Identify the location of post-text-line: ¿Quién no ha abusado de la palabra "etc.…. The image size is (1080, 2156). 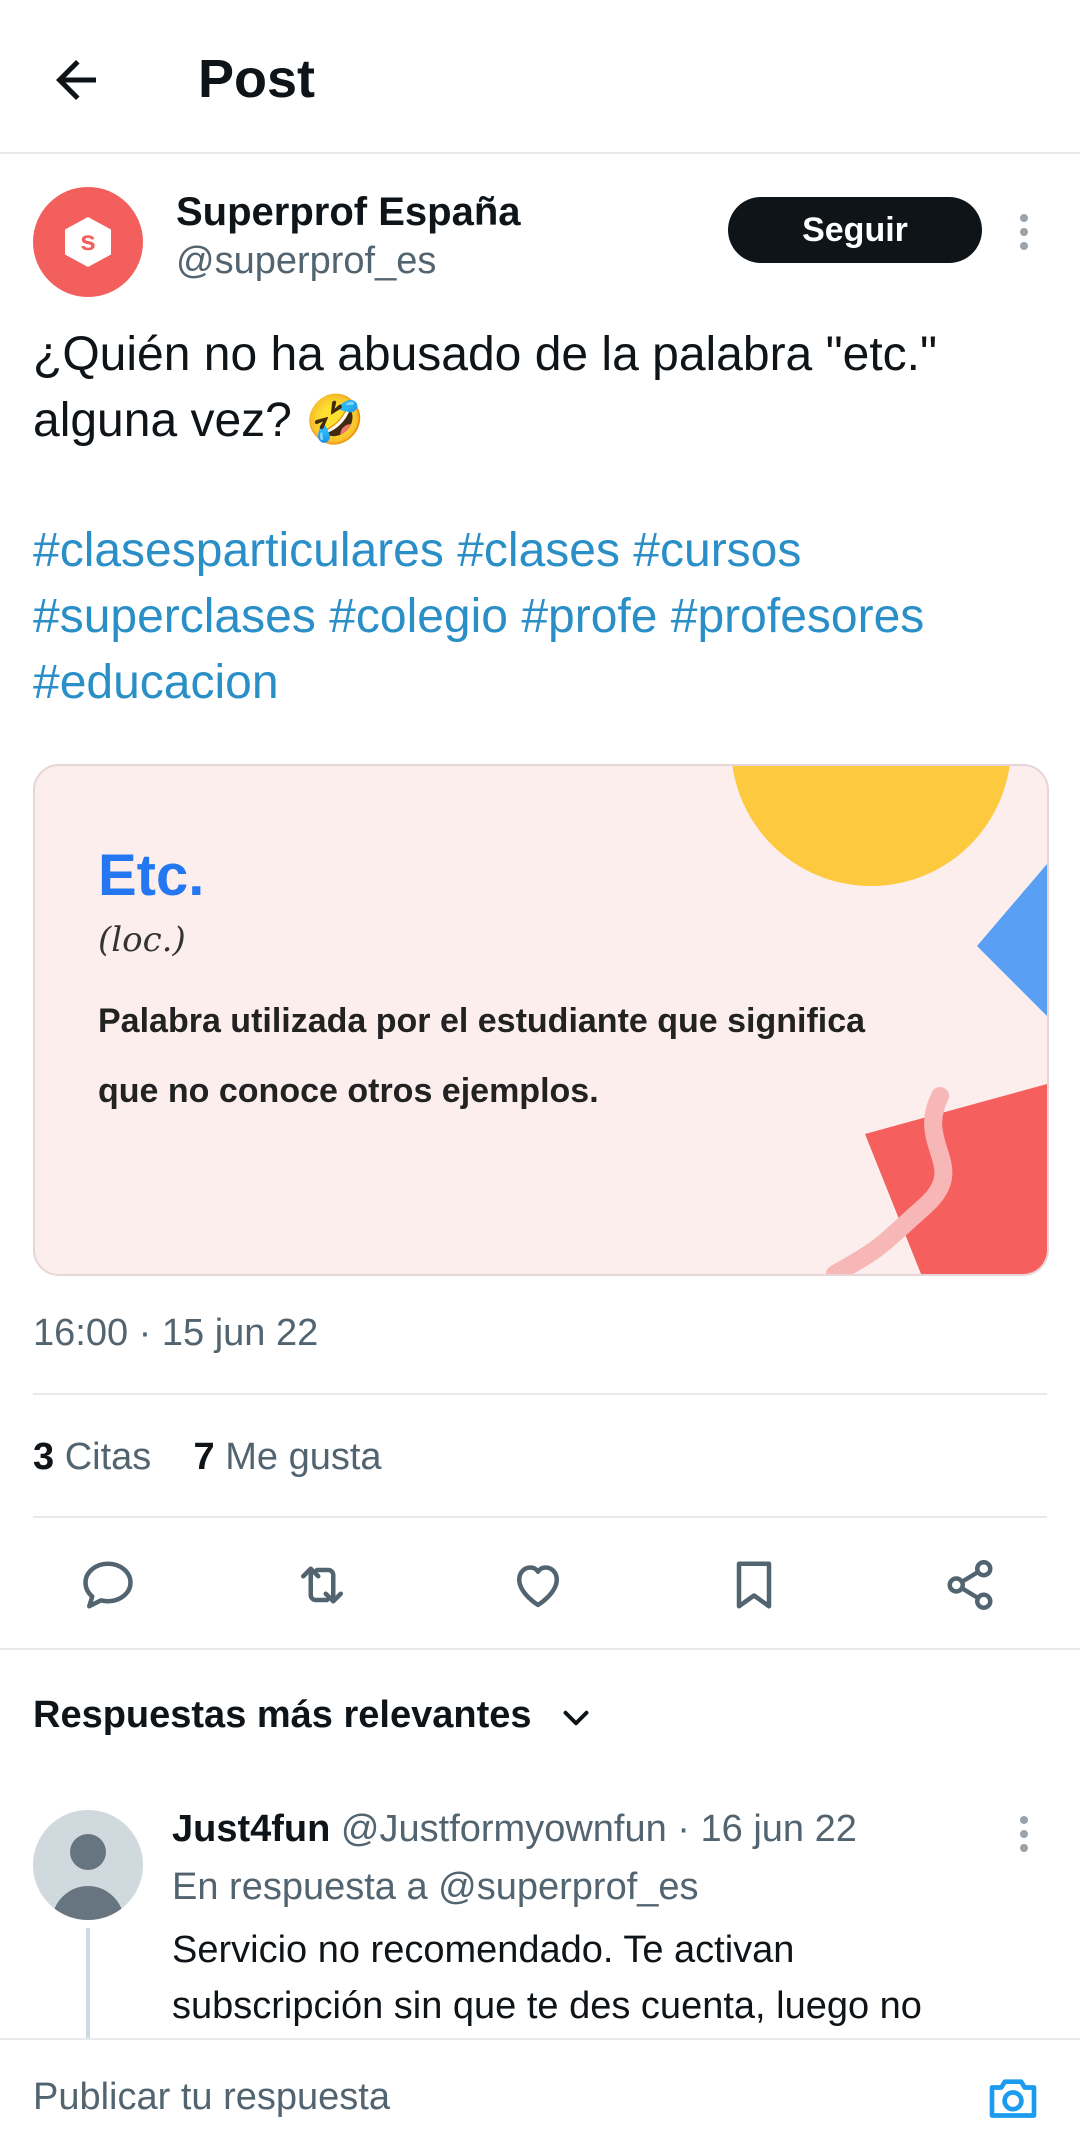
(485, 354).